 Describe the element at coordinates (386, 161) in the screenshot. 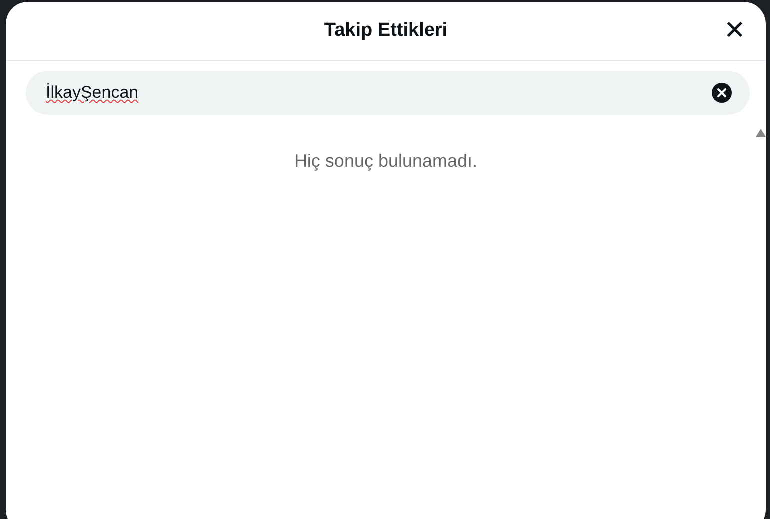

I see `empty-message: Hiç sonuç bulunamadı.` at that location.